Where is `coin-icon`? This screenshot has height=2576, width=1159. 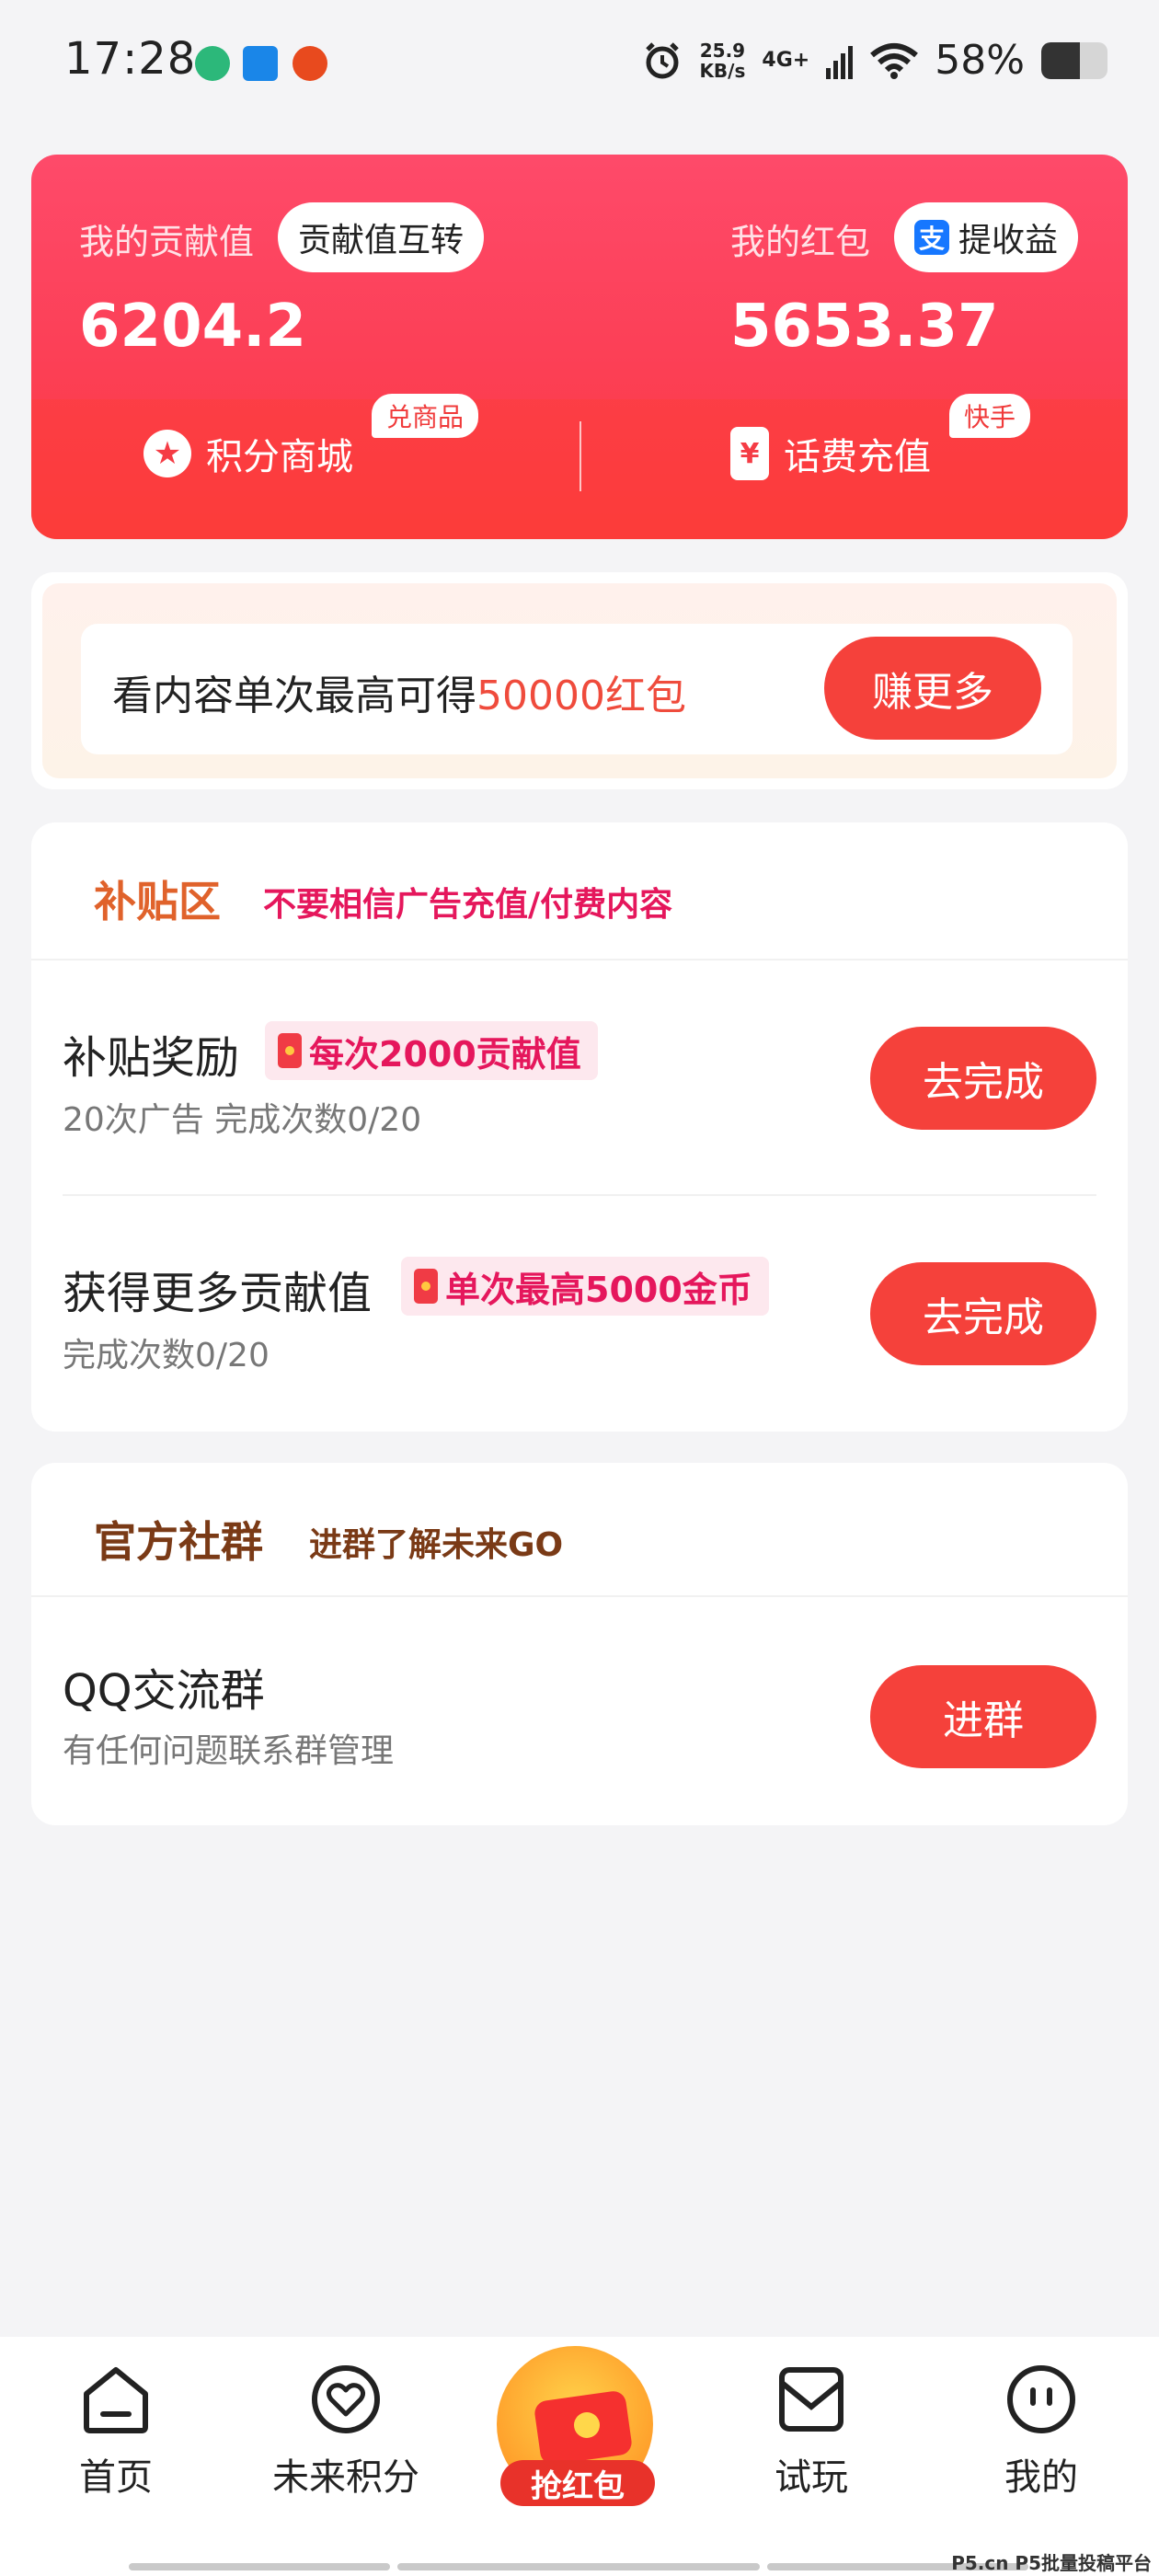
coin-icon is located at coordinates (587, 2425).